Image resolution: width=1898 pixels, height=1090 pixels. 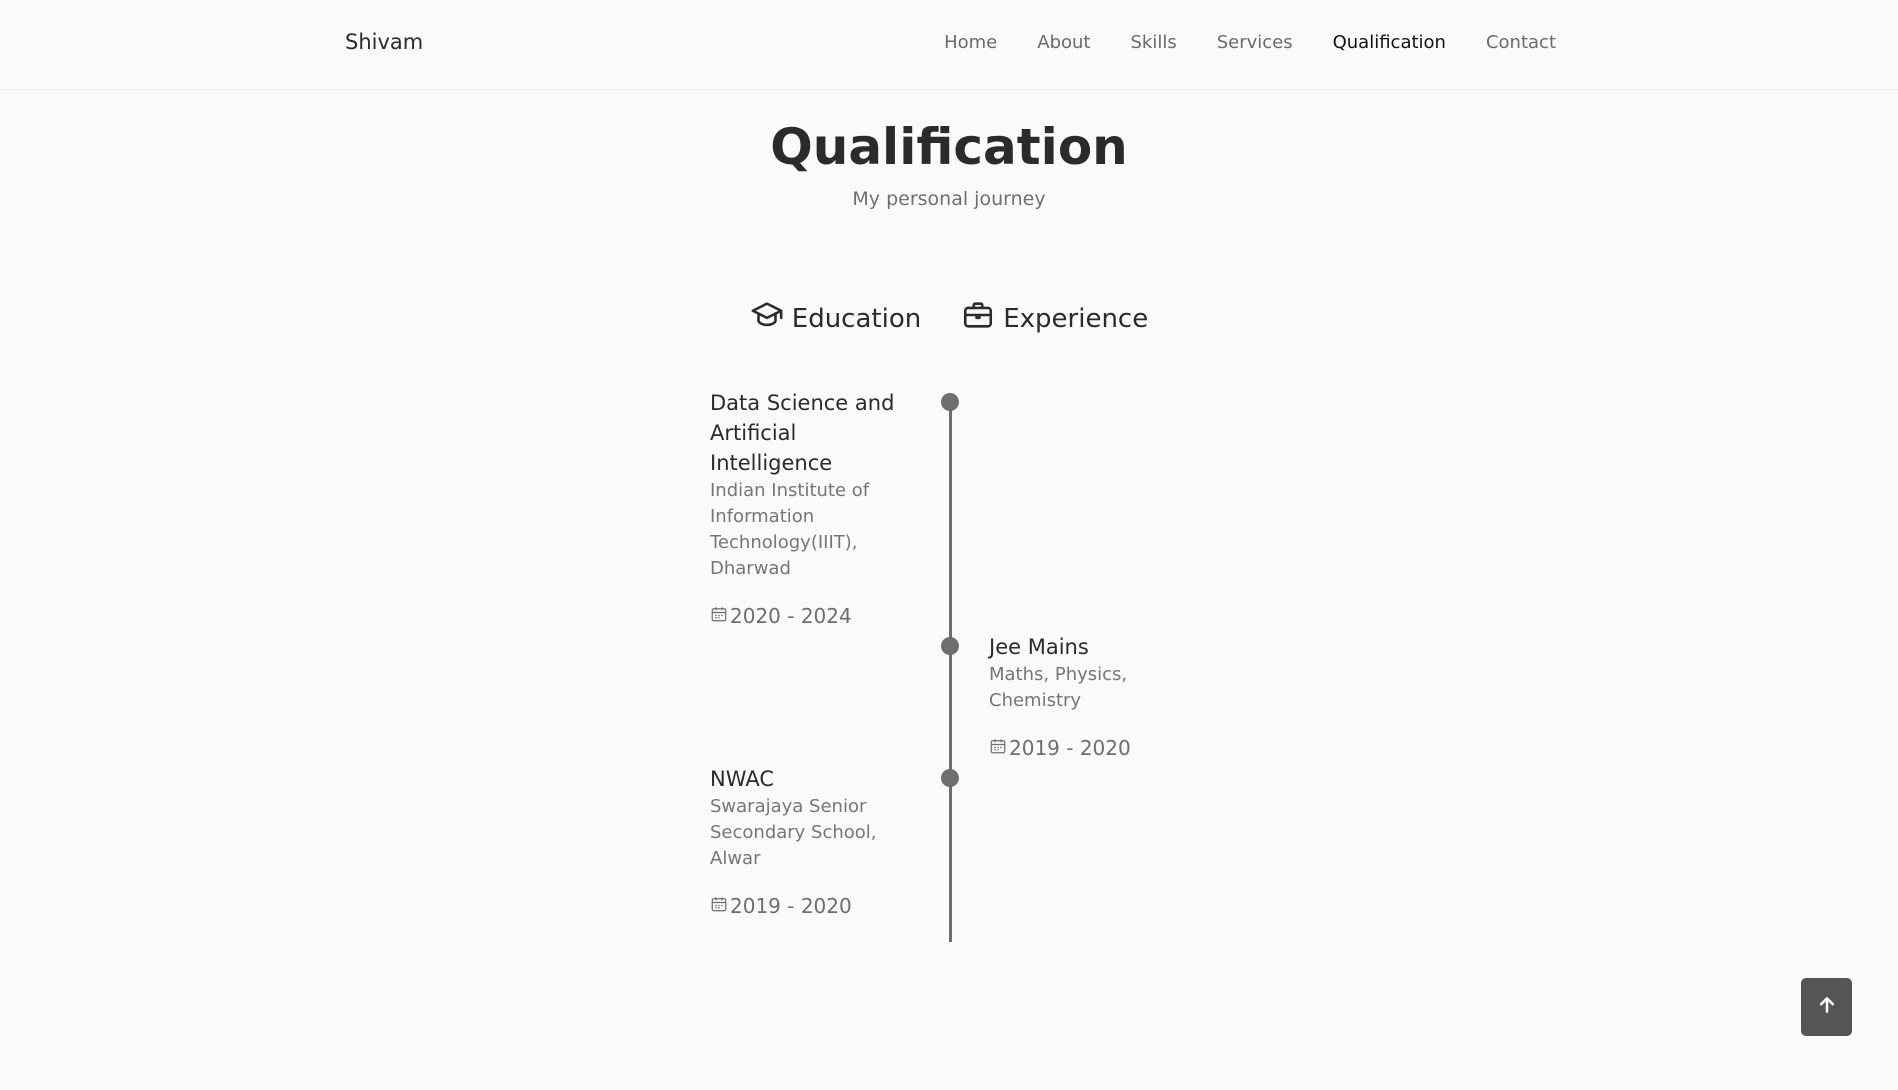 I want to click on brand-logo: Shivam, so click(x=384, y=42).